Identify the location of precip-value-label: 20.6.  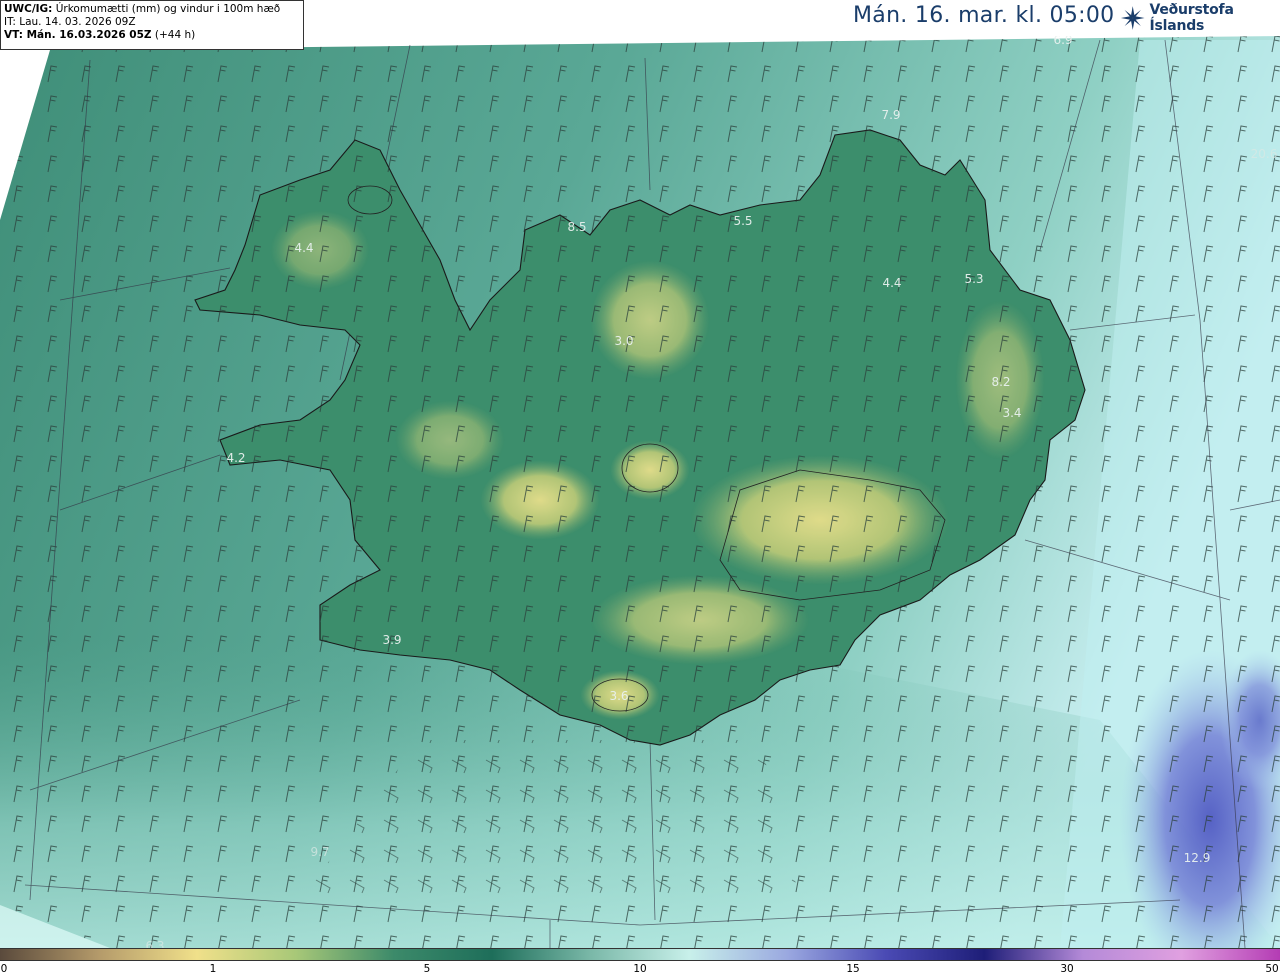
(1264, 154).